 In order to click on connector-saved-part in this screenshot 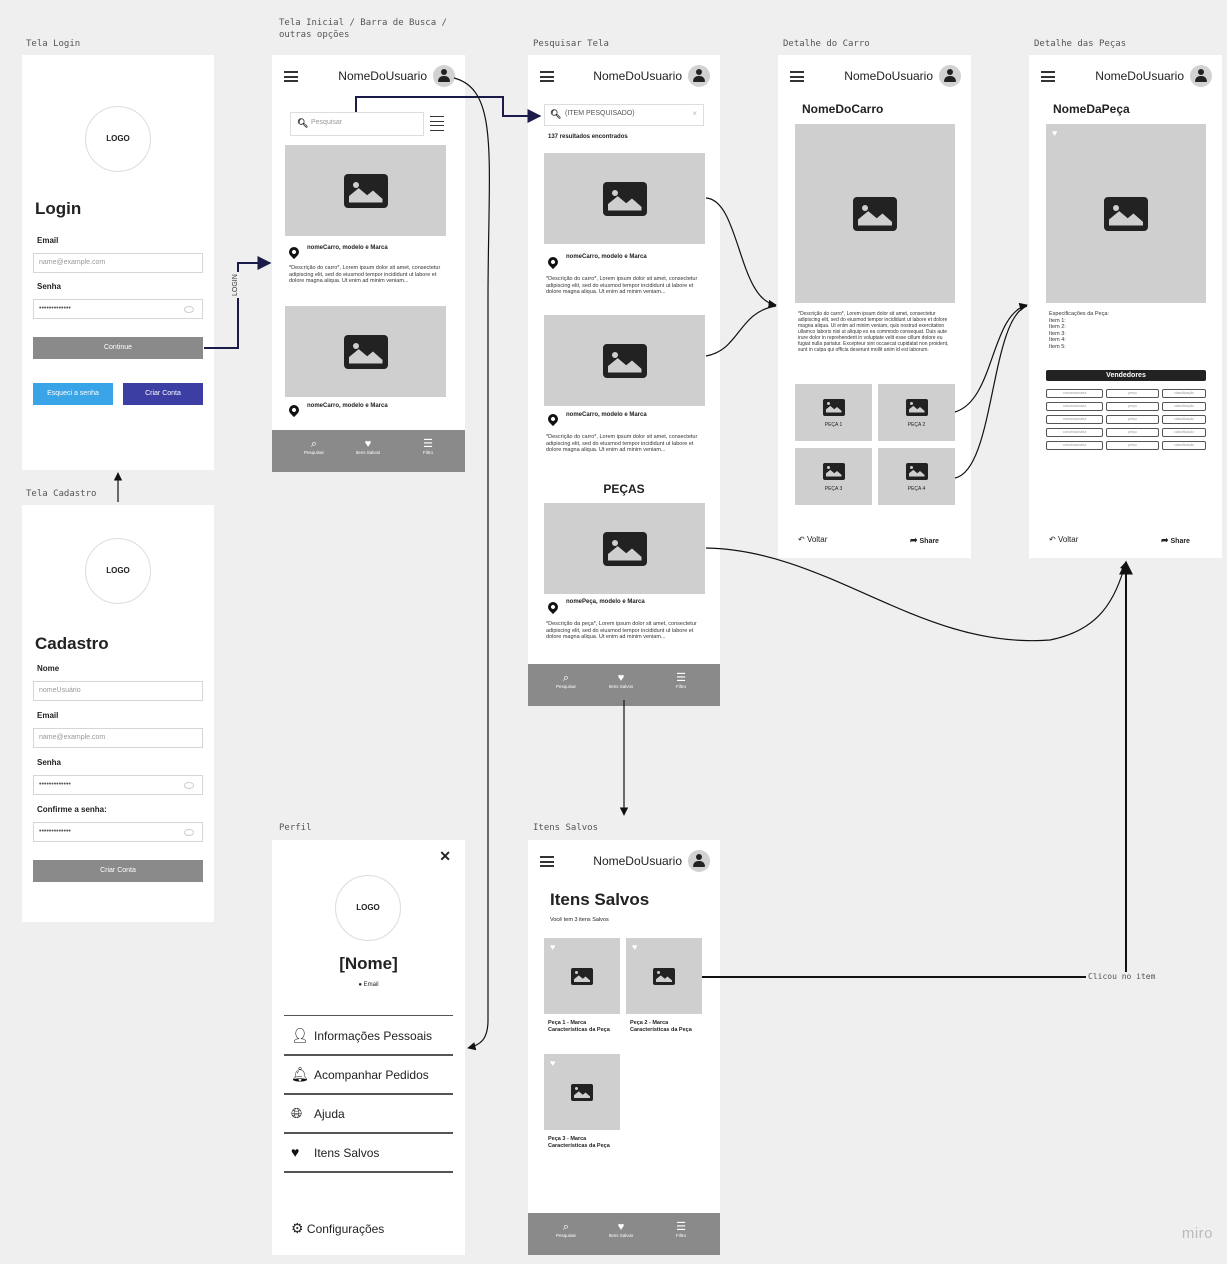, I will do `click(917, 769)`.